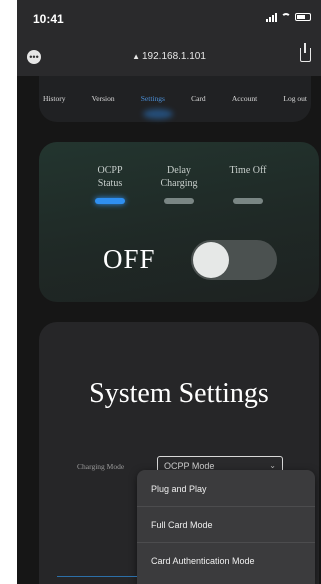  I want to click on status-icons, so click(288, 17).